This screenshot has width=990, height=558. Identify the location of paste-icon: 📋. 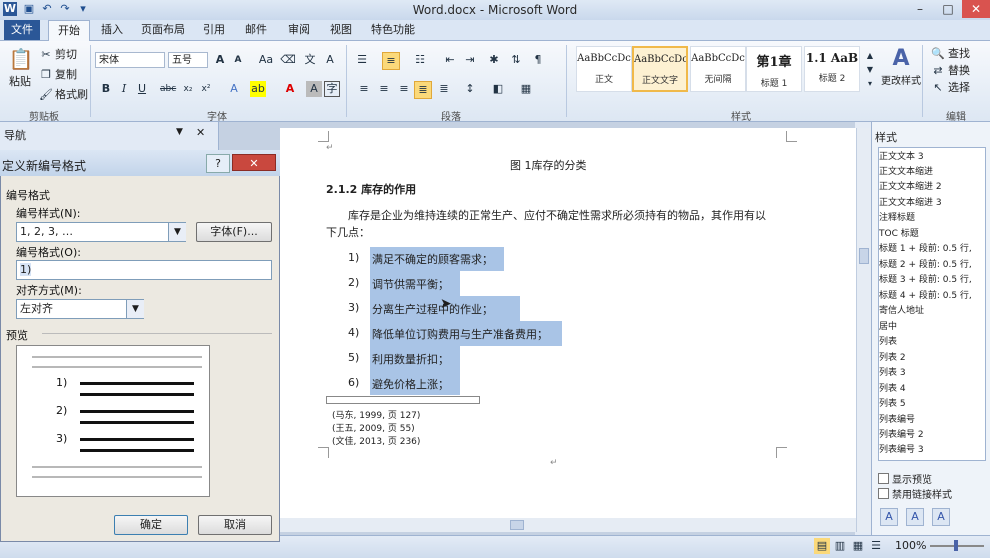
(21, 59).